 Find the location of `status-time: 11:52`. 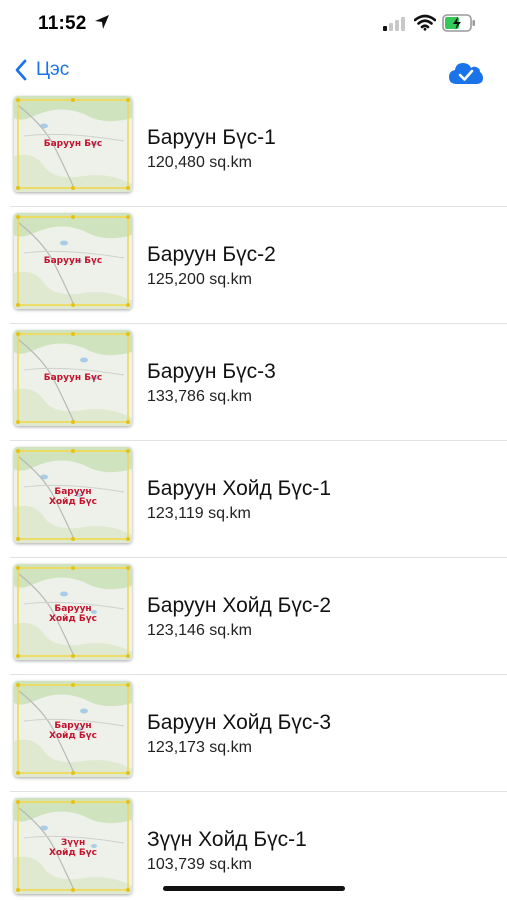

status-time: 11:52 is located at coordinates (62, 23).